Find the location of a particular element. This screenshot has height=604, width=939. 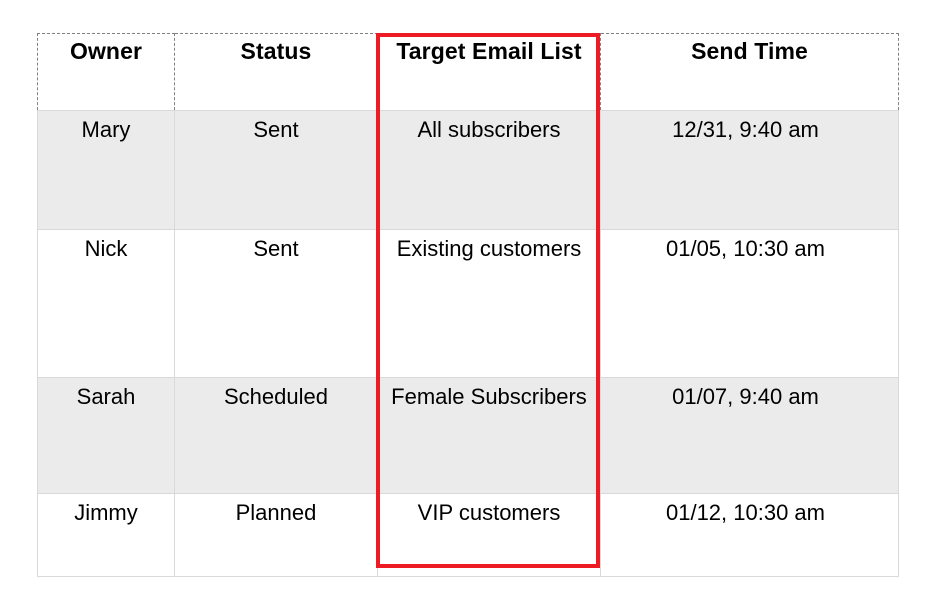

cell-status: Planned is located at coordinates (276, 535).